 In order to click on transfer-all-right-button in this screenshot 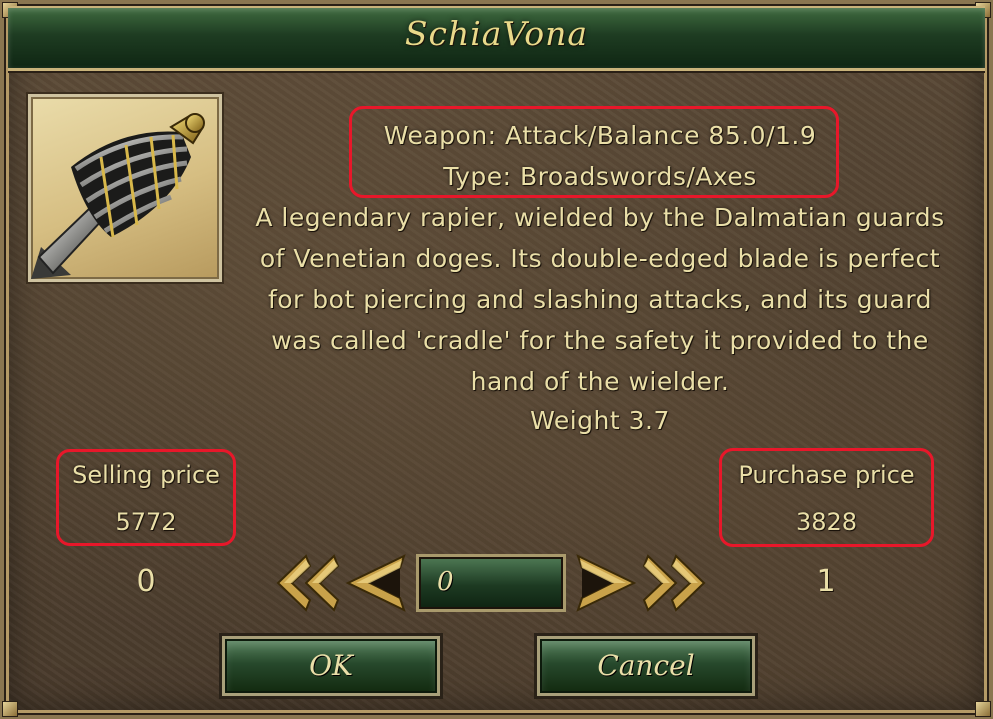, I will do `click(674, 583)`.